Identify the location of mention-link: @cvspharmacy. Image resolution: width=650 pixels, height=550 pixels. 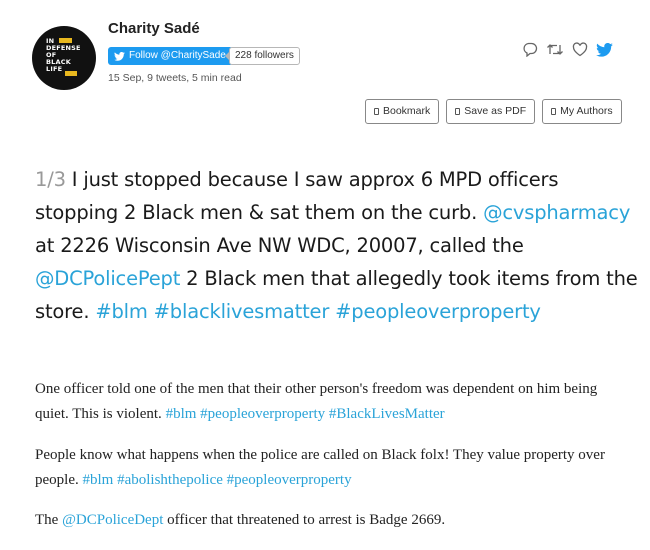
(556, 212).